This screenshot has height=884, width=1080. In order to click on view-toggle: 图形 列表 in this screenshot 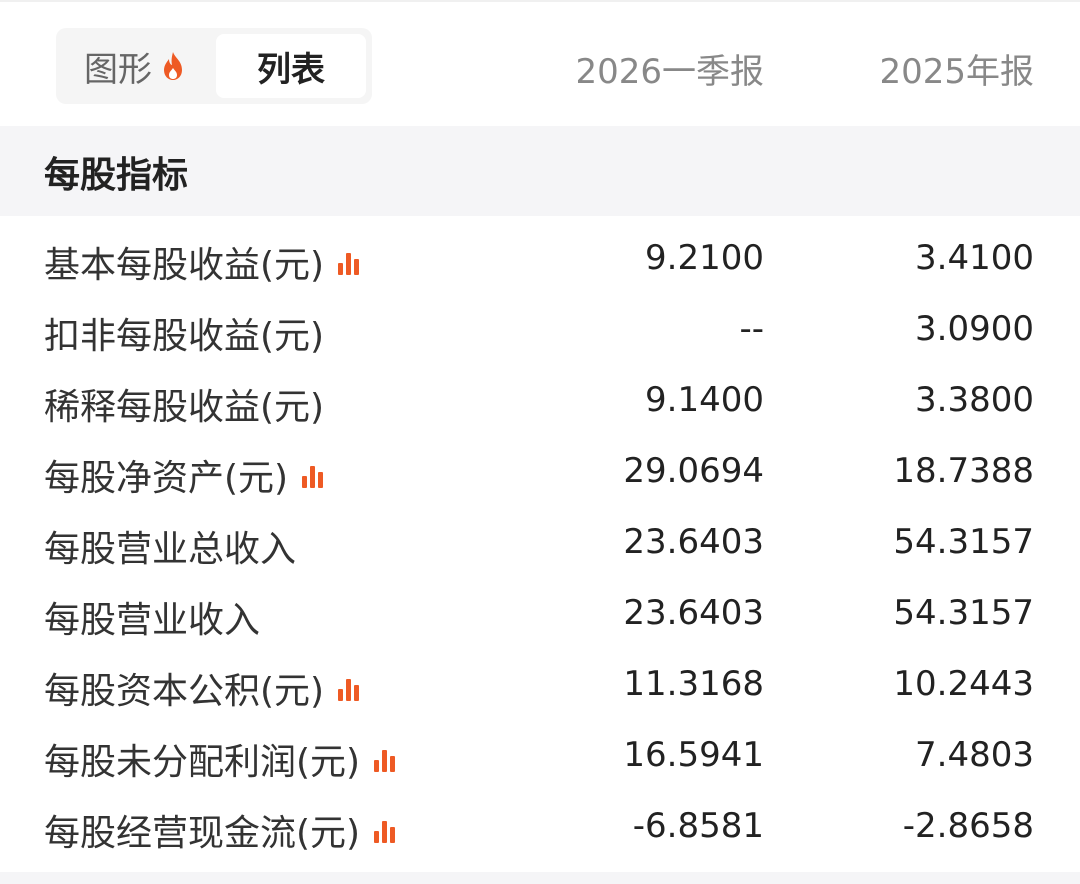, I will do `click(214, 66)`.